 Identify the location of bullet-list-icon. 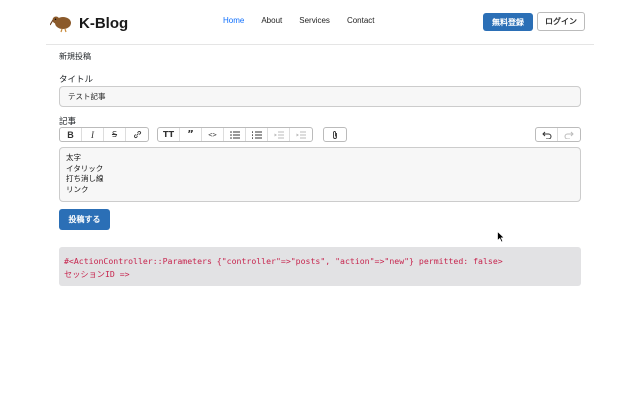
(235, 134).